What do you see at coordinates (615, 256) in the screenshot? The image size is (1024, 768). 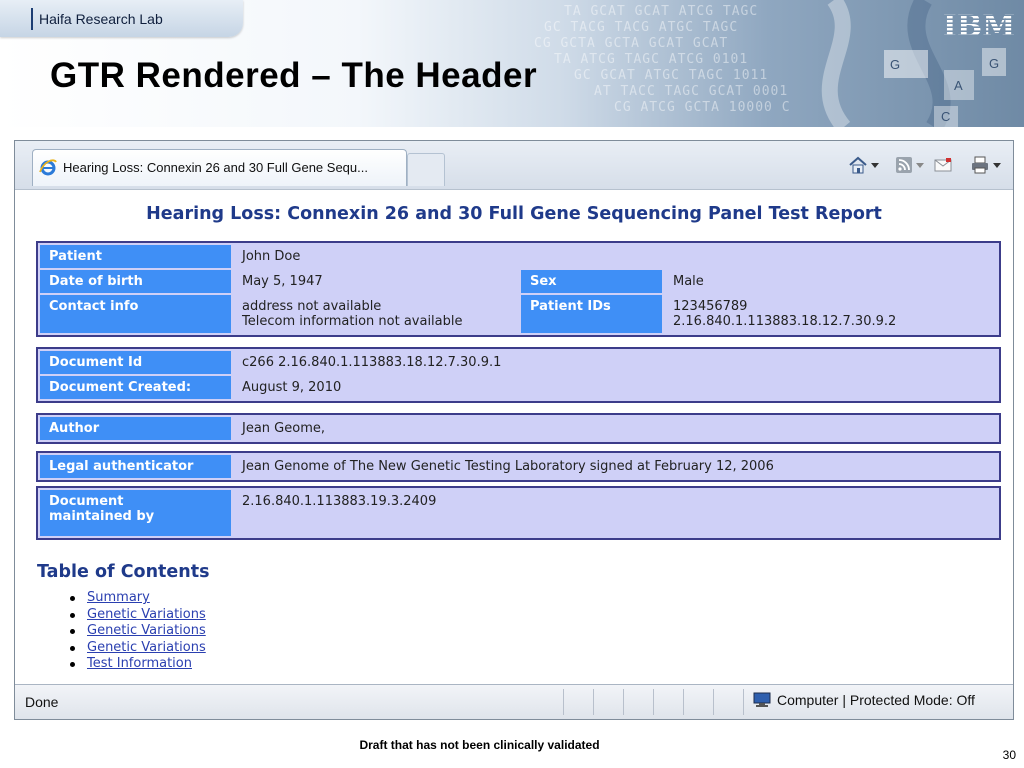 I see `patient-value: John Doe` at bounding box center [615, 256].